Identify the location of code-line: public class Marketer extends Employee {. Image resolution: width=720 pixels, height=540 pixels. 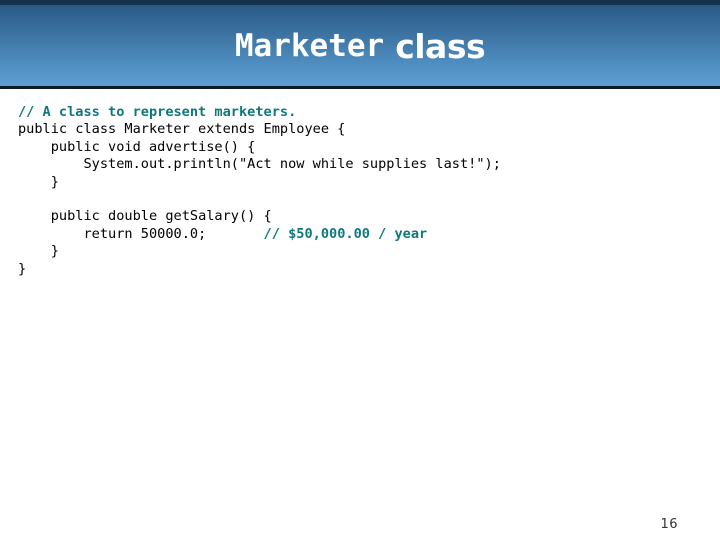
(259, 129).